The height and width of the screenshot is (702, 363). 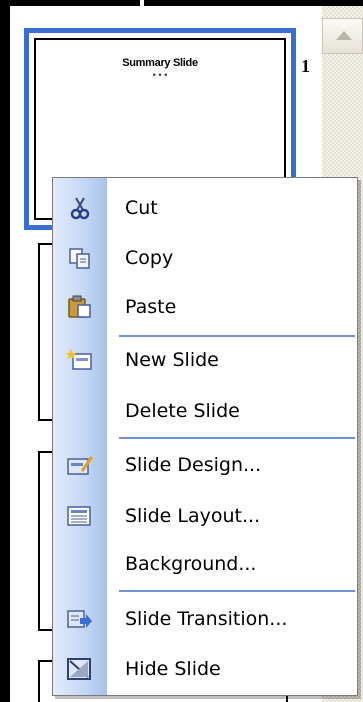 I want to click on slide-transition-icon, so click(x=80, y=619).